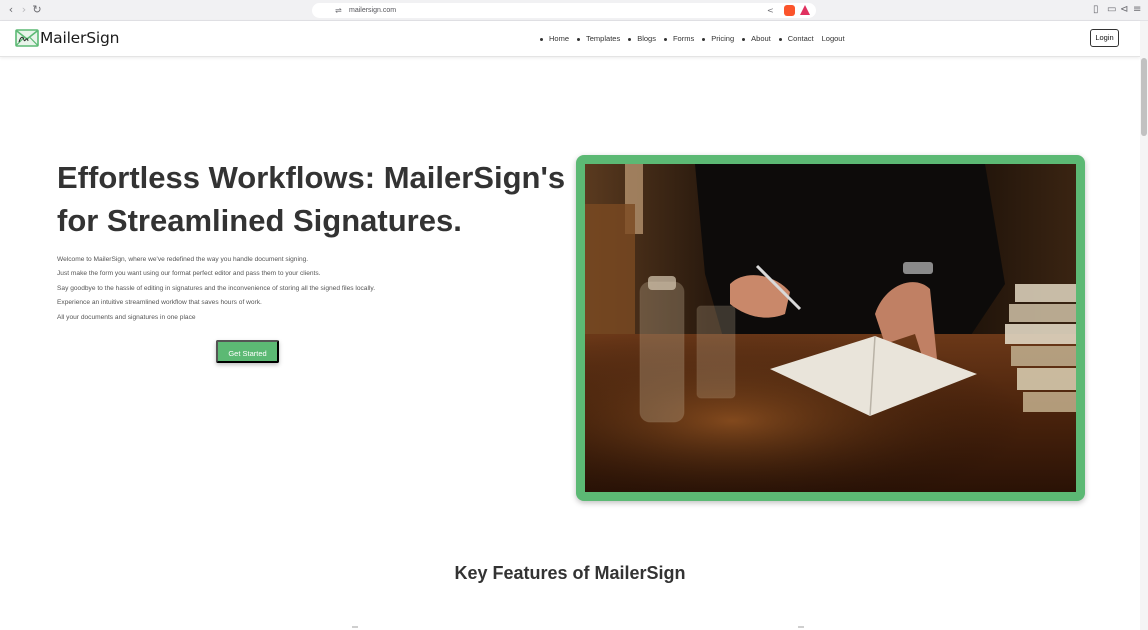  Describe the element at coordinates (603, 38) in the screenshot. I see `nav-item-label: Templates` at that location.